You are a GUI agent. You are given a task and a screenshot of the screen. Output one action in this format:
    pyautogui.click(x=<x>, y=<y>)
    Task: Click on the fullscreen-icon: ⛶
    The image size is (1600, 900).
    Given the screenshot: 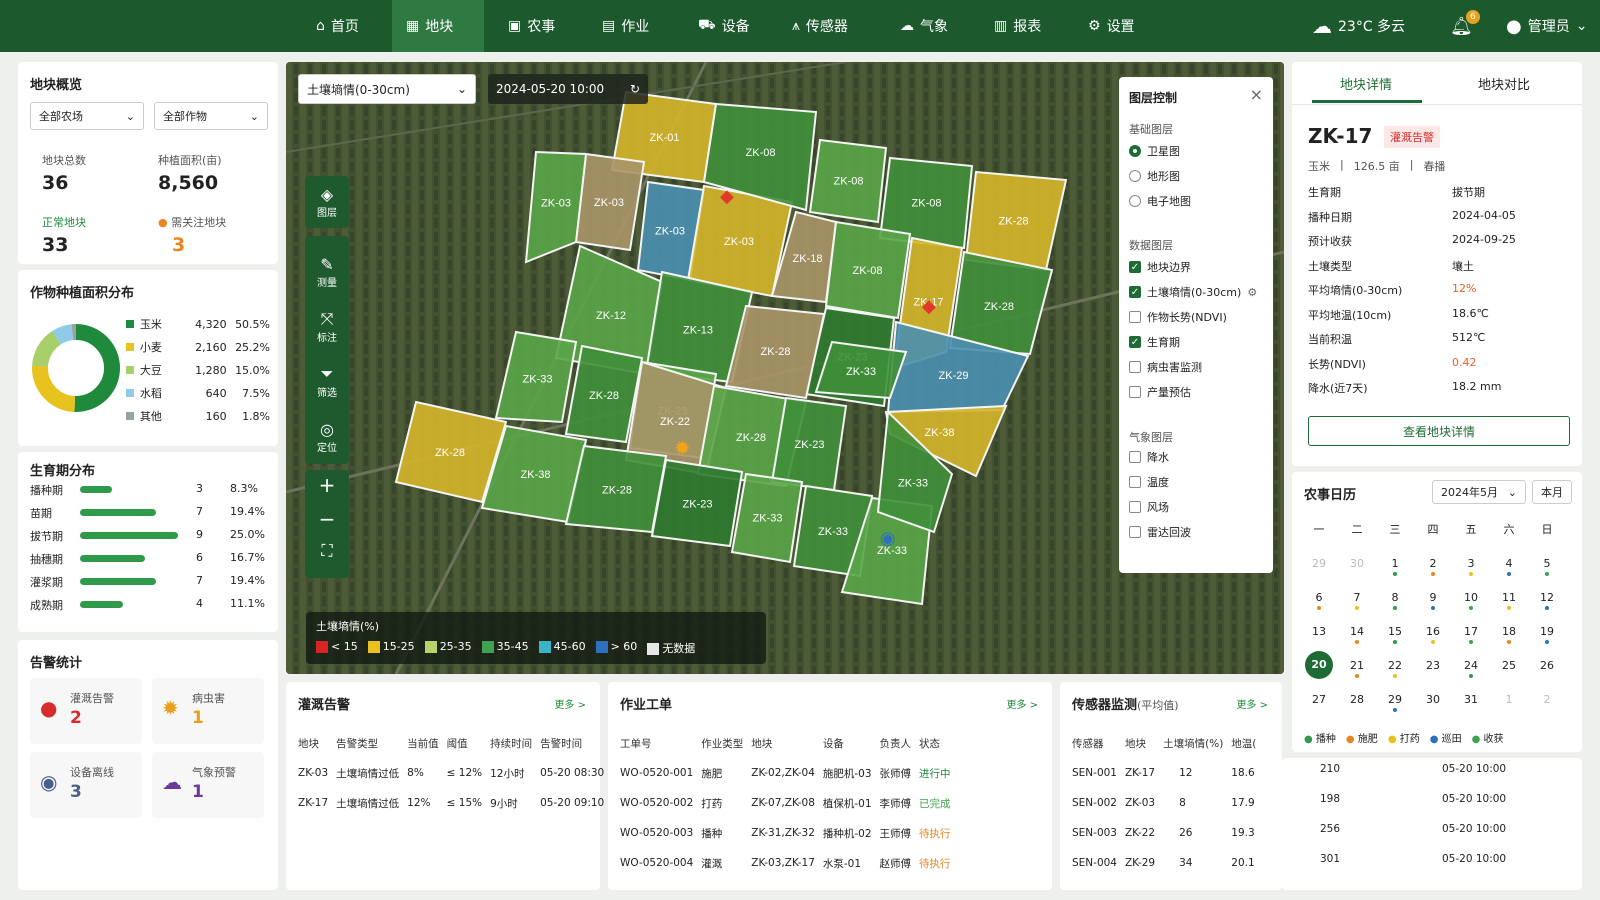 What is the action you would take?
    pyautogui.click(x=326, y=558)
    